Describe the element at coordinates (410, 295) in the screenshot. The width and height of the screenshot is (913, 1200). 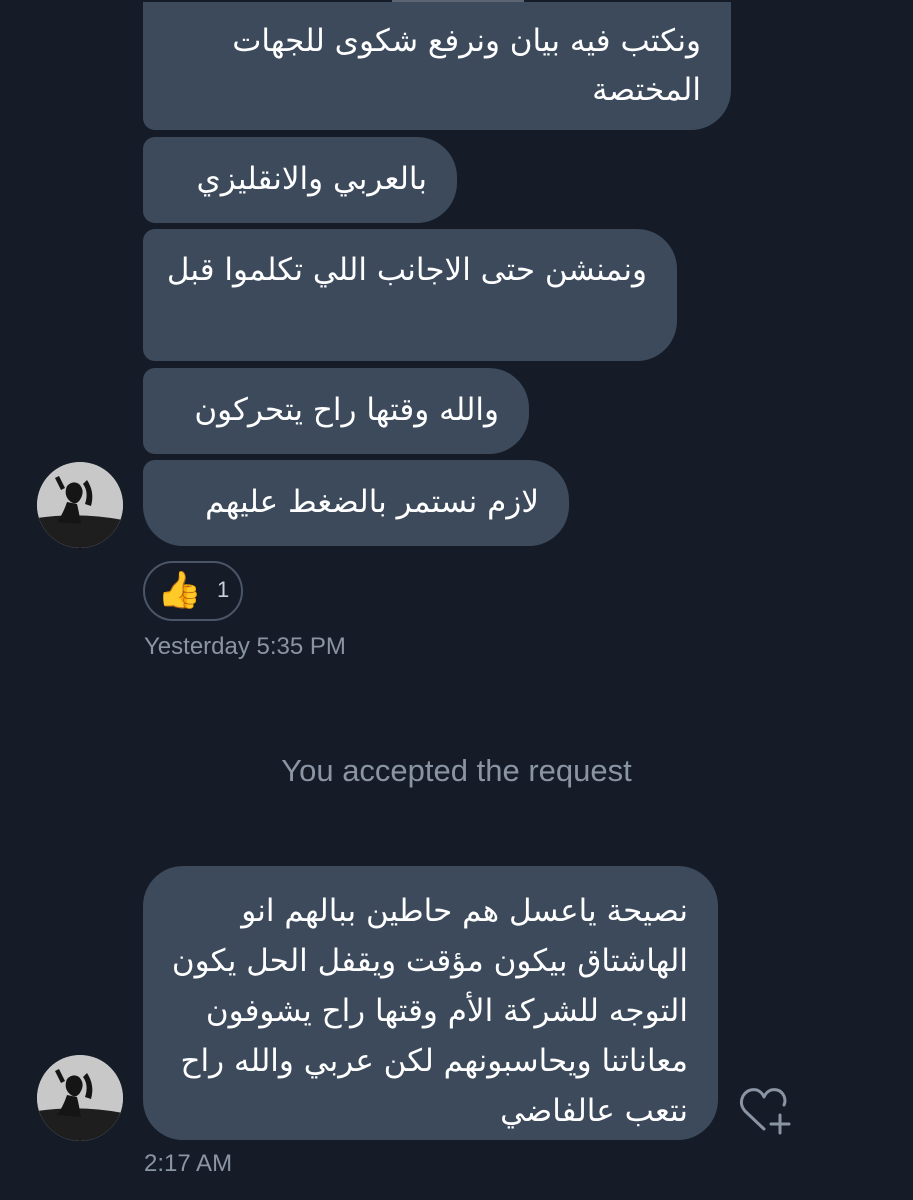
I see `message-bubble: ونمنشن حتى الاجانب اللي تكلموا قبل` at that location.